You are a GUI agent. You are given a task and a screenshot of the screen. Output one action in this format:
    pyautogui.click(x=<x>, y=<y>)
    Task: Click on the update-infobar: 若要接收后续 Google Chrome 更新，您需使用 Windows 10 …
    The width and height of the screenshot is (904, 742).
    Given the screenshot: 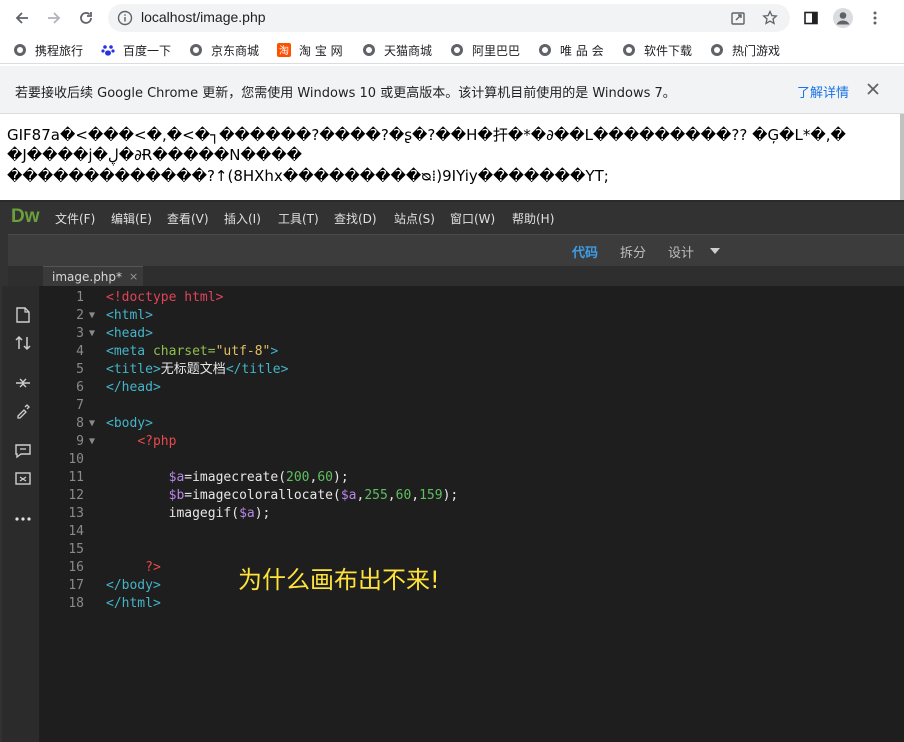 What is the action you would take?
    pyautogui.click(x=452, y=90)
    